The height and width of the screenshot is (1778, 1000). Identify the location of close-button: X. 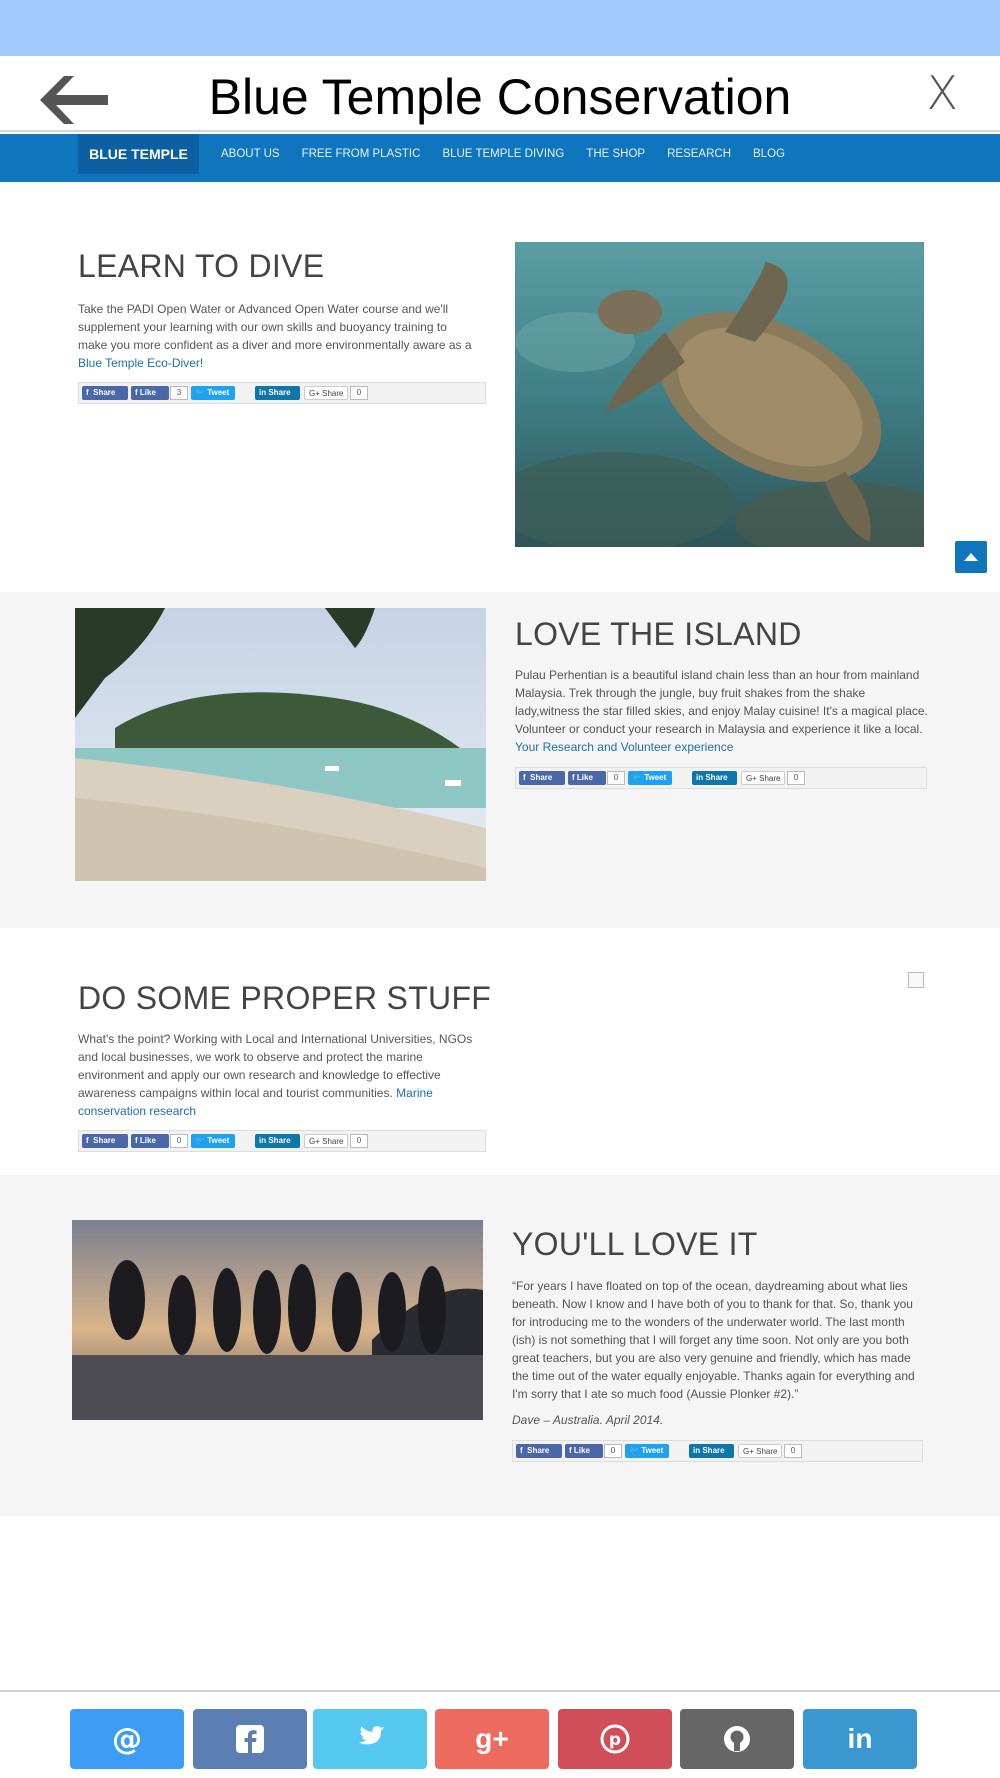
(942, 93).